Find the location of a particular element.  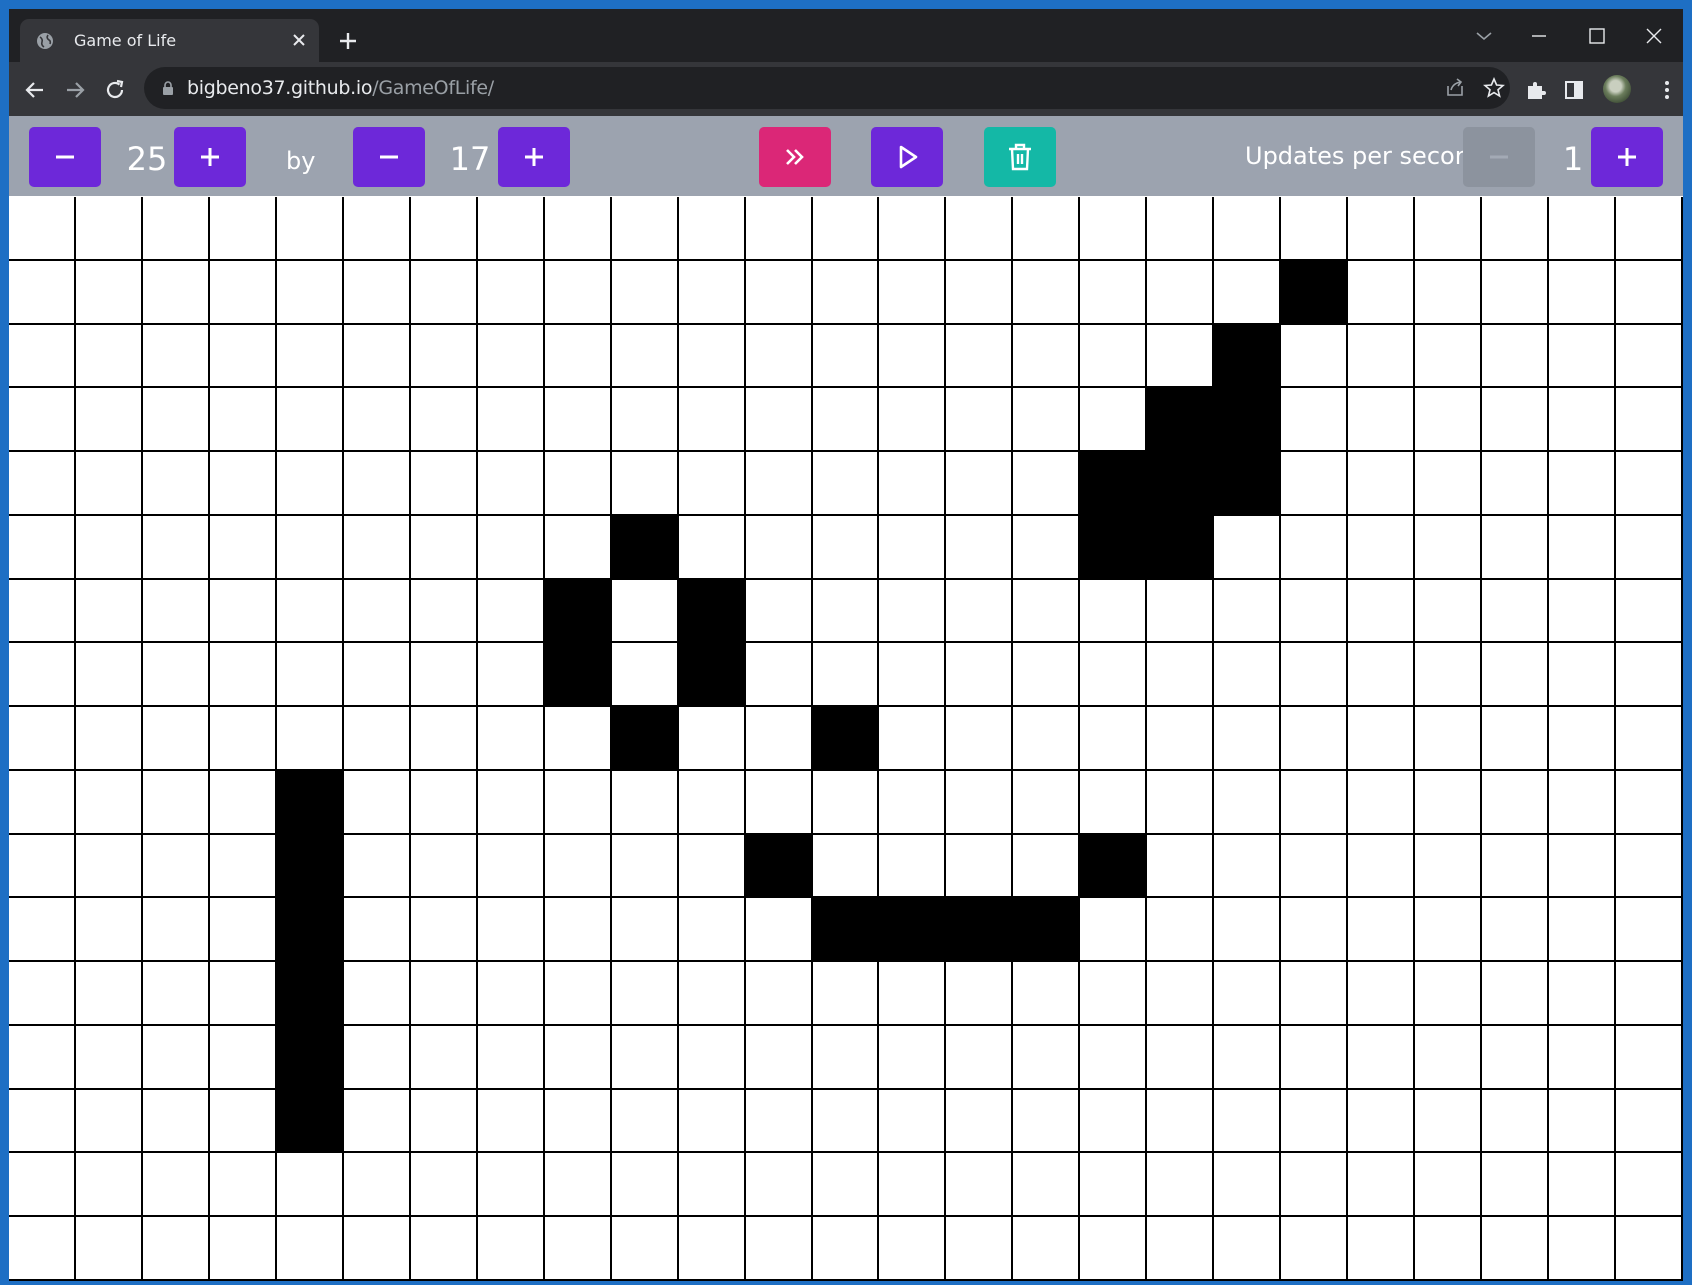

height-increase-button is located at coordinates (534, 157).